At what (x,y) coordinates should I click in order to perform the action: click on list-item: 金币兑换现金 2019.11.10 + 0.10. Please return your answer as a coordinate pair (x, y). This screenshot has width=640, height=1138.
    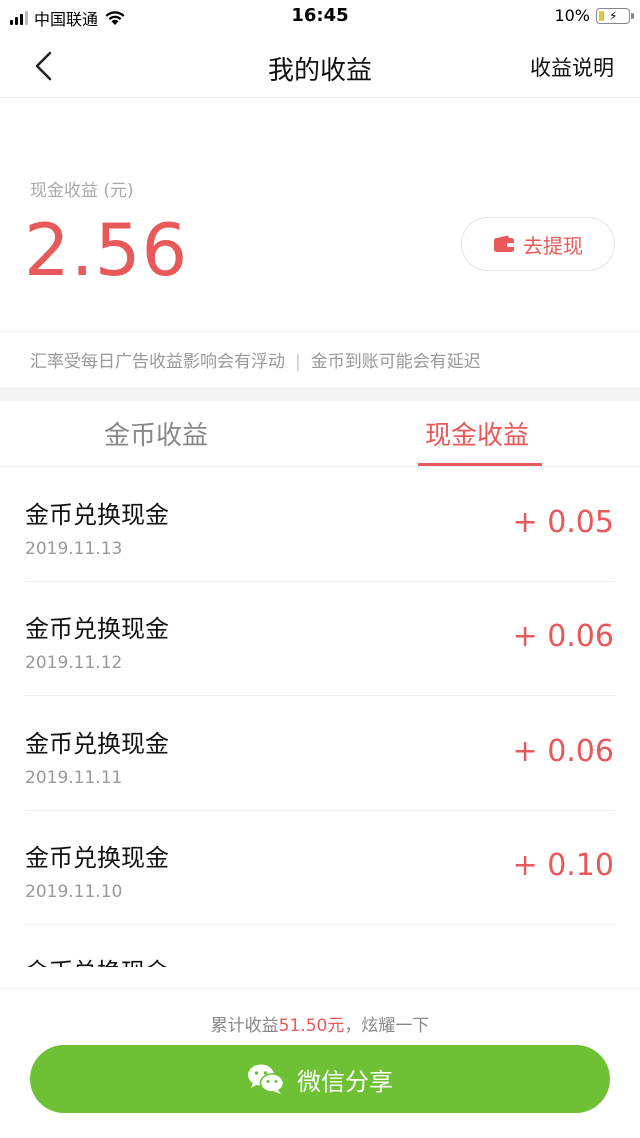
    Looking at the image, I should click on (320, 867).